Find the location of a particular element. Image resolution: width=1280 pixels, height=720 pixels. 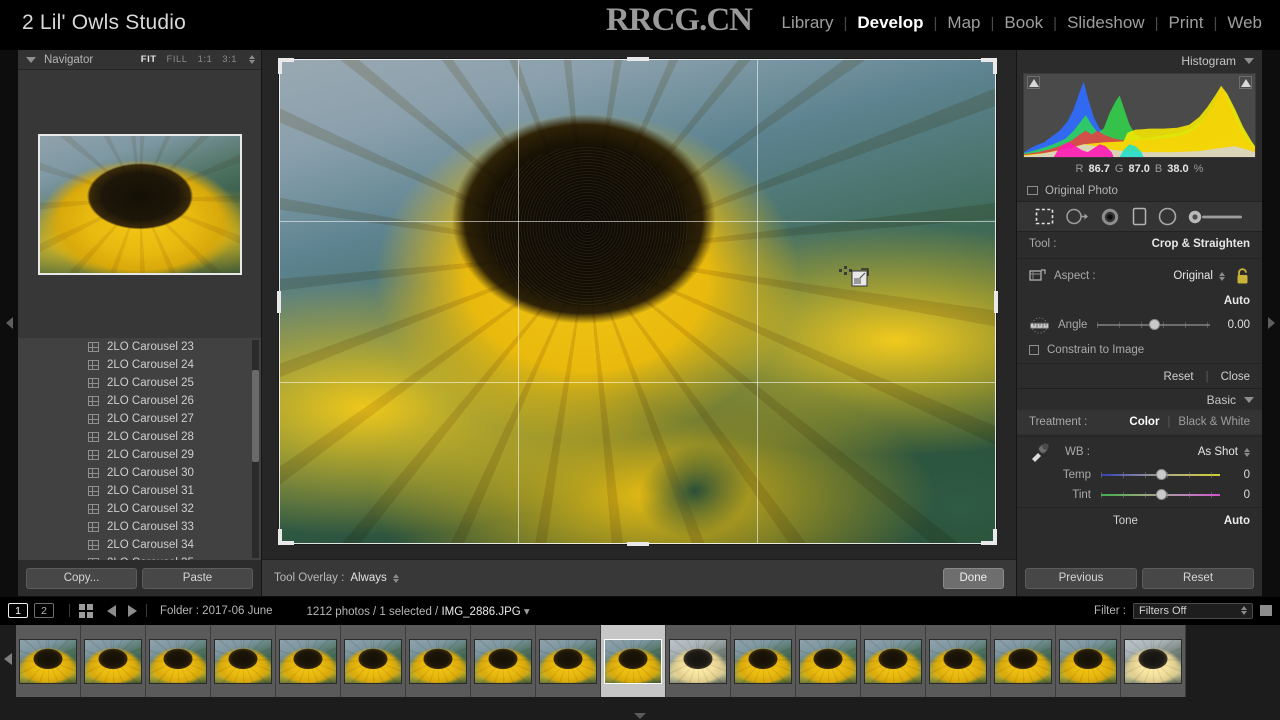

list-item: 2LO Carousel 28 is located at coordinates (139, 437).